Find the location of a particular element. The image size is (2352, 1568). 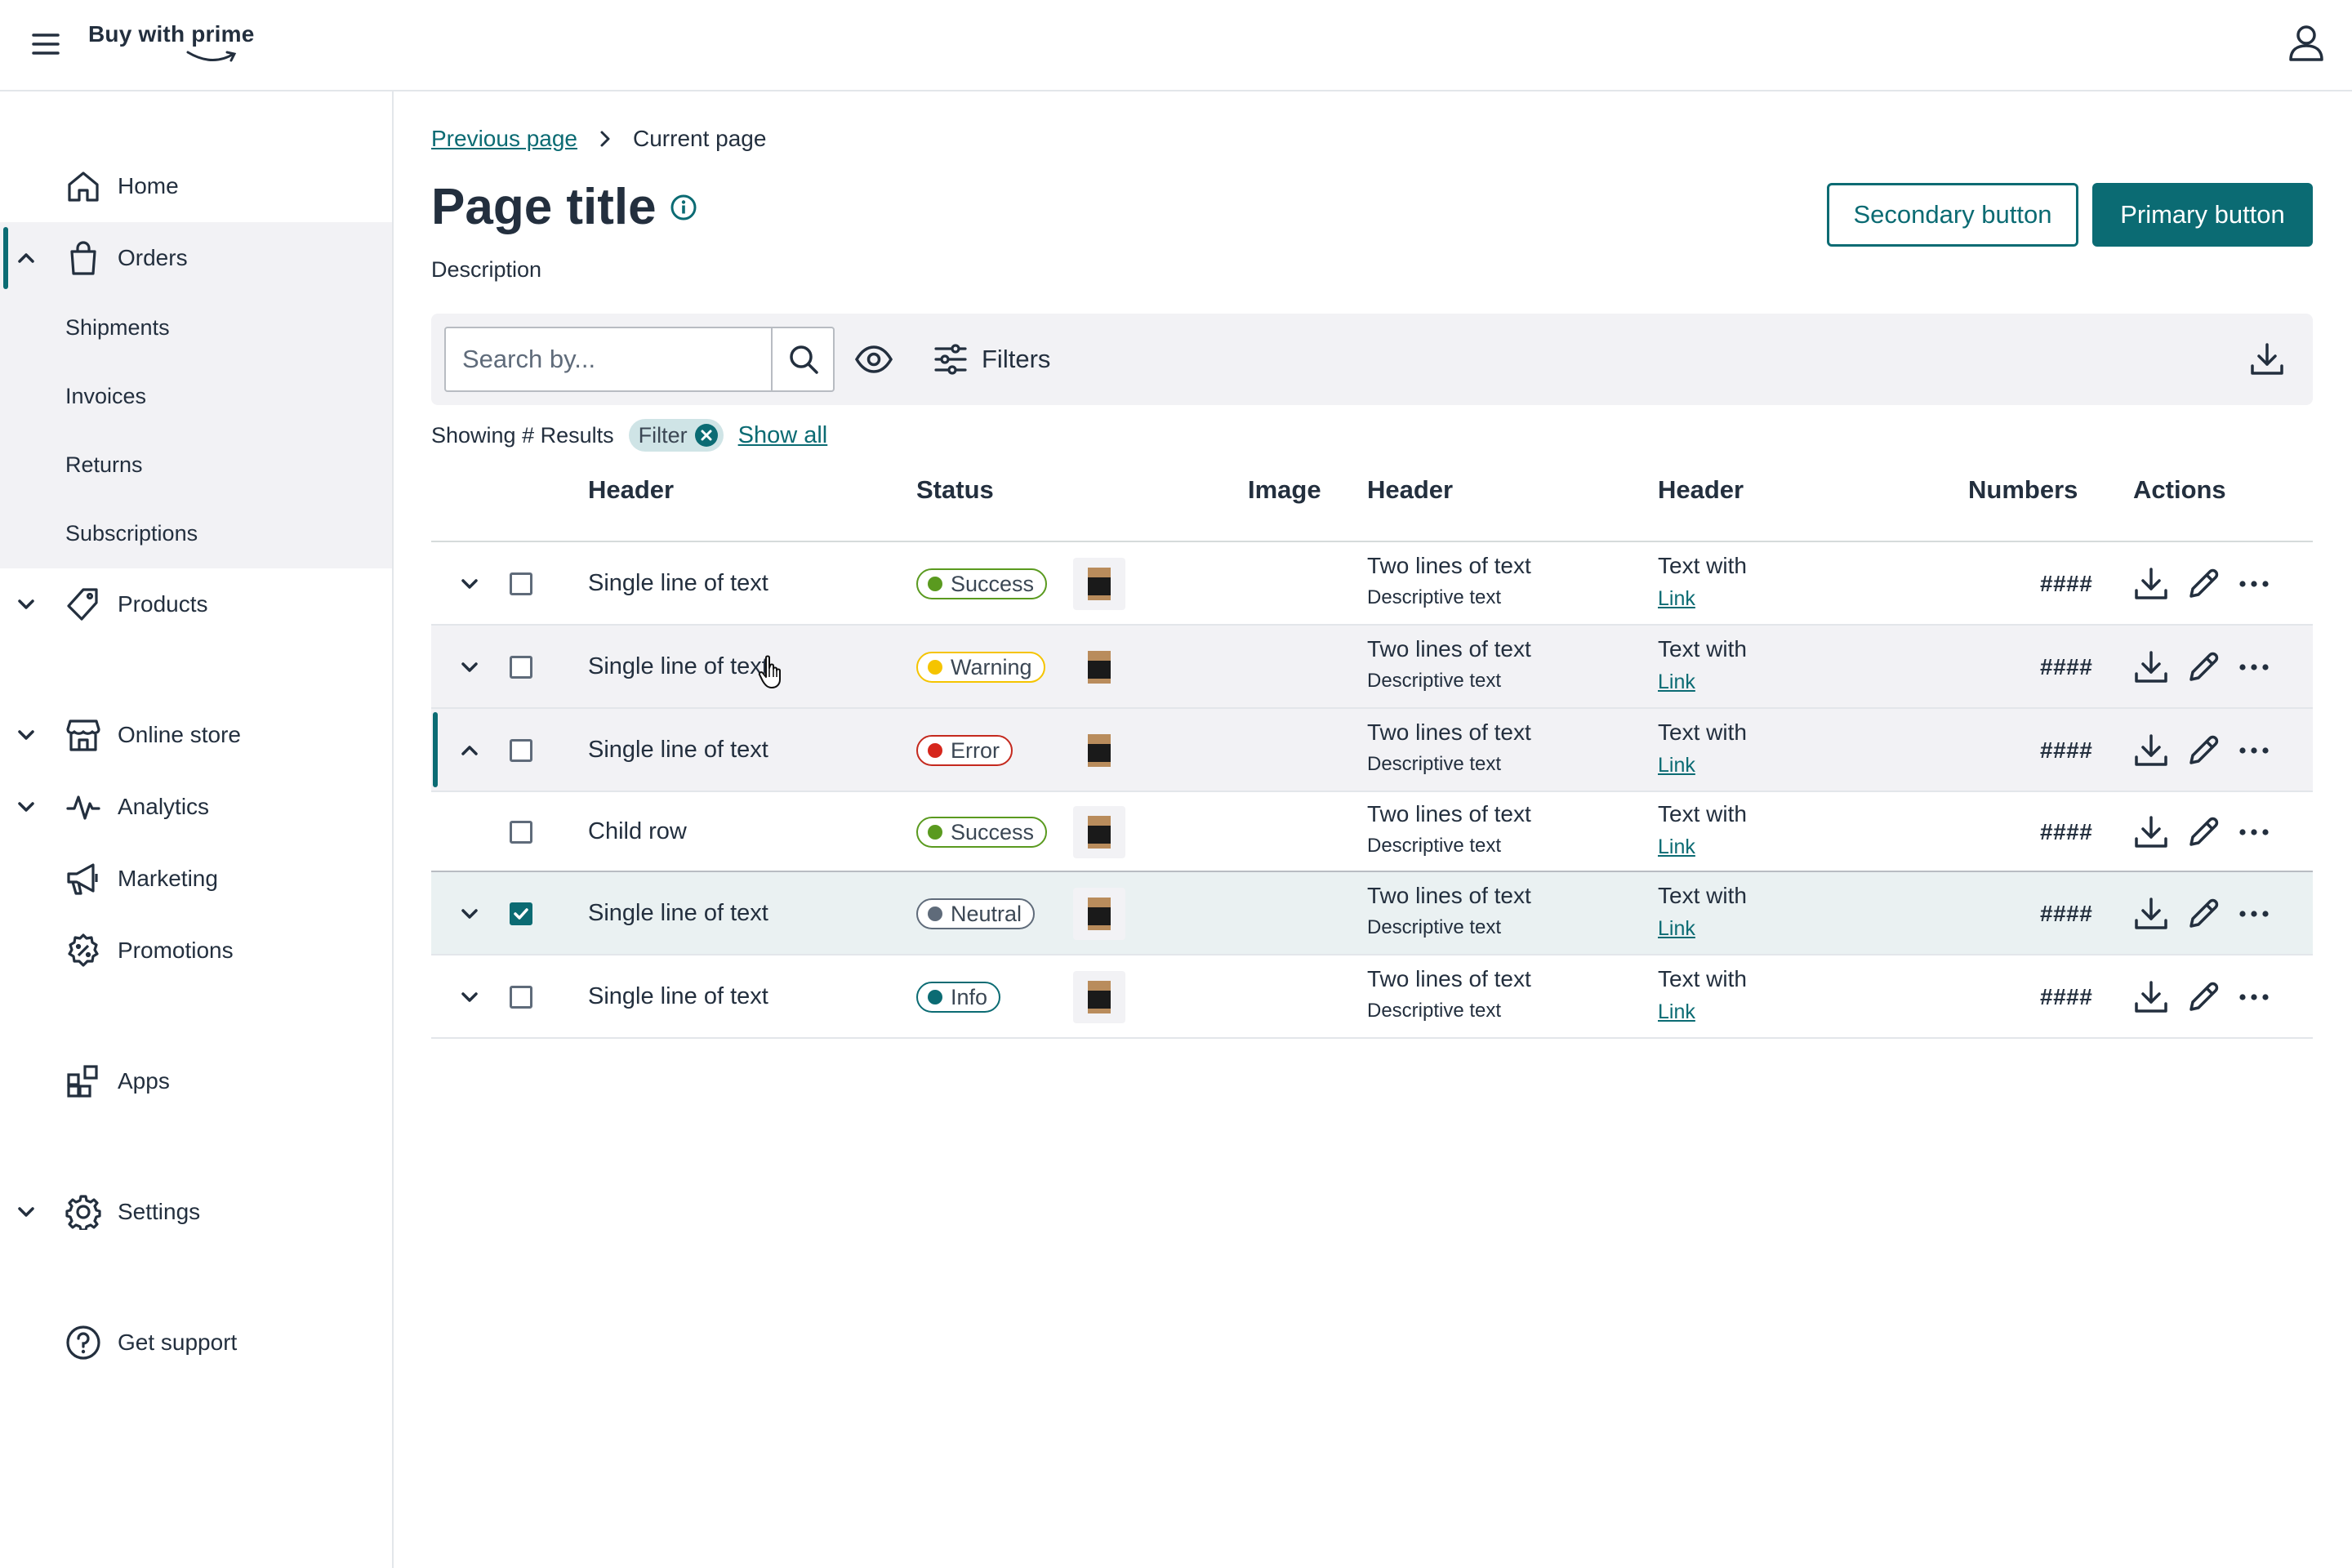

sidebar-subitem-invoices: Invoices is located at coordinates (106, 396).